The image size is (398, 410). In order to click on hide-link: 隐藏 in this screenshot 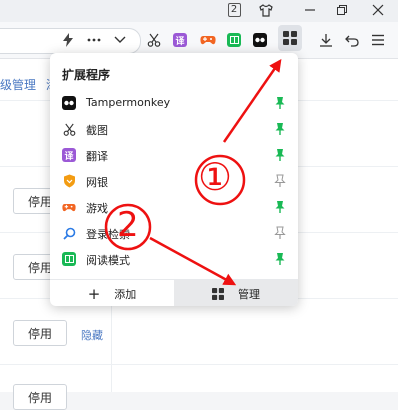, I will do `click(92, 335)`.